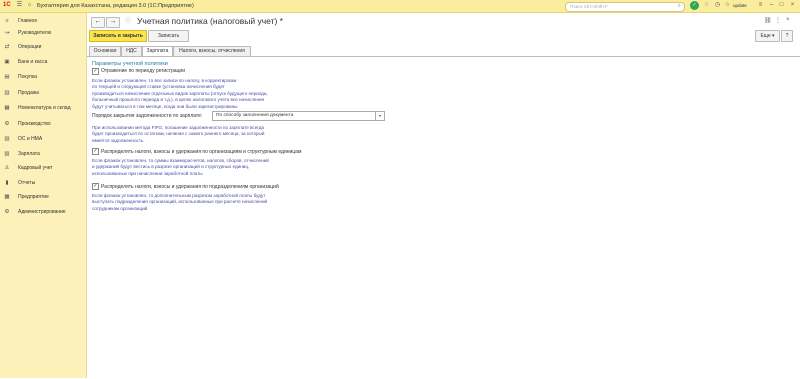 This screenshot has width=800, height=379. Describe the element at coordinates (43, 154) in the screenshot. I see `sidebar-item-salary: ▨ Зарплата` at that location.